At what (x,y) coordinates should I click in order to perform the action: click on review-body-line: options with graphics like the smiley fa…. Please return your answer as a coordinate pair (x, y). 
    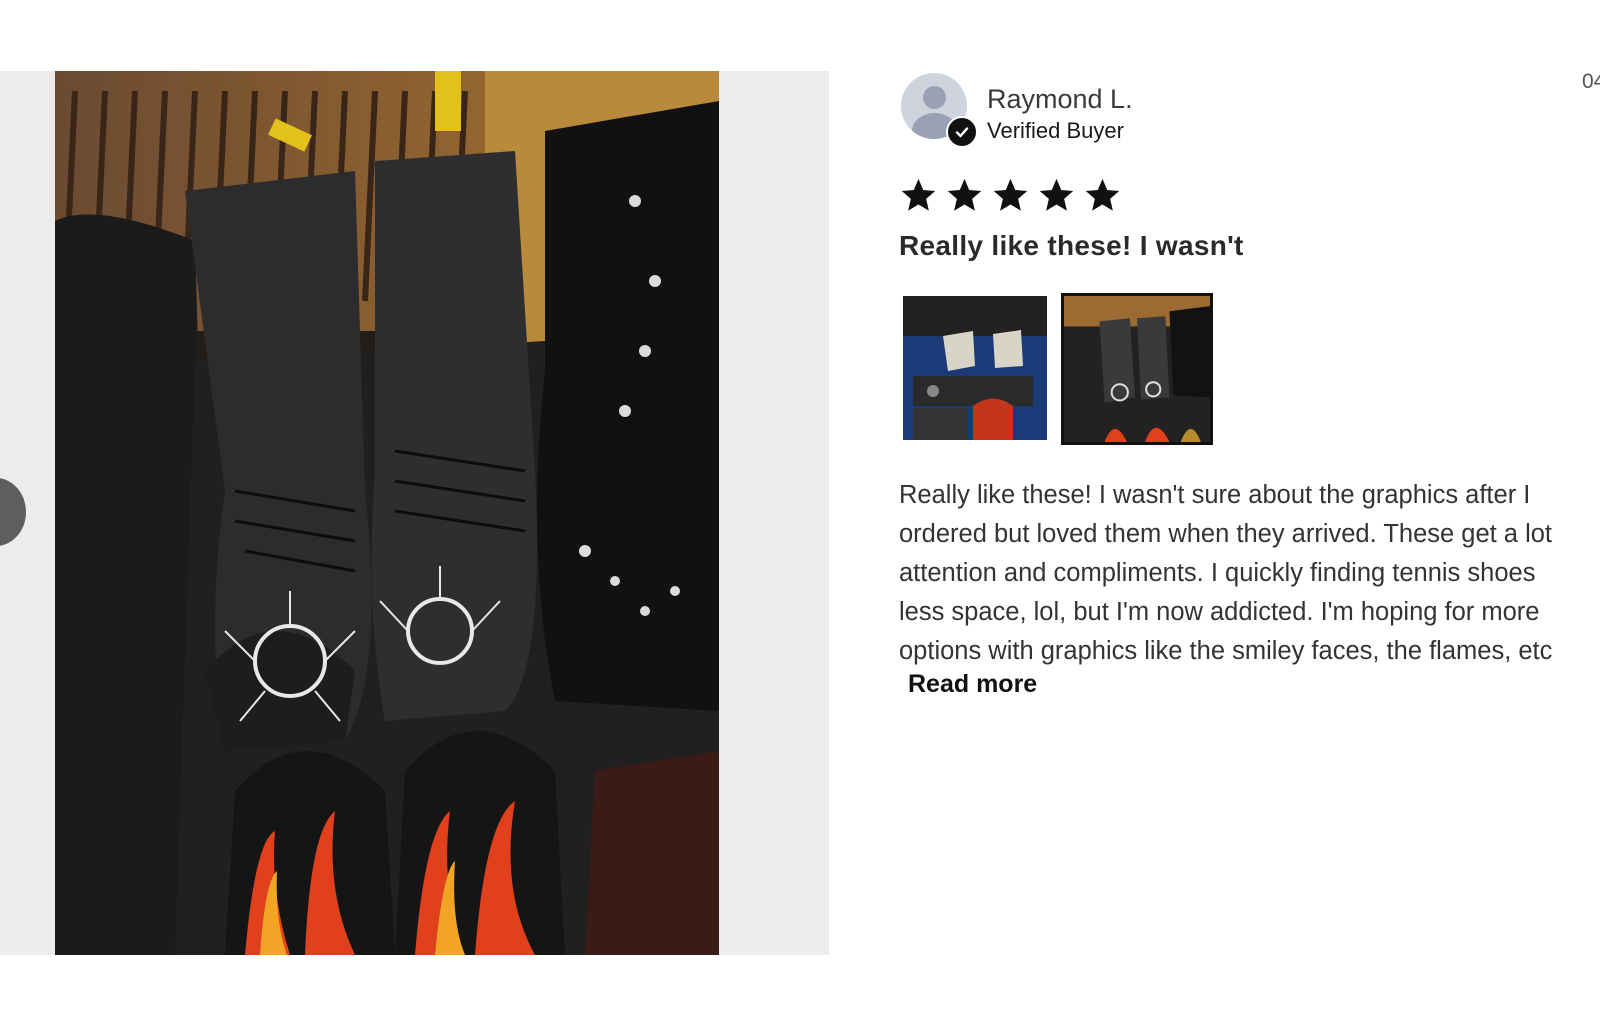
    Looking at the image, I should click on (1226, 651).